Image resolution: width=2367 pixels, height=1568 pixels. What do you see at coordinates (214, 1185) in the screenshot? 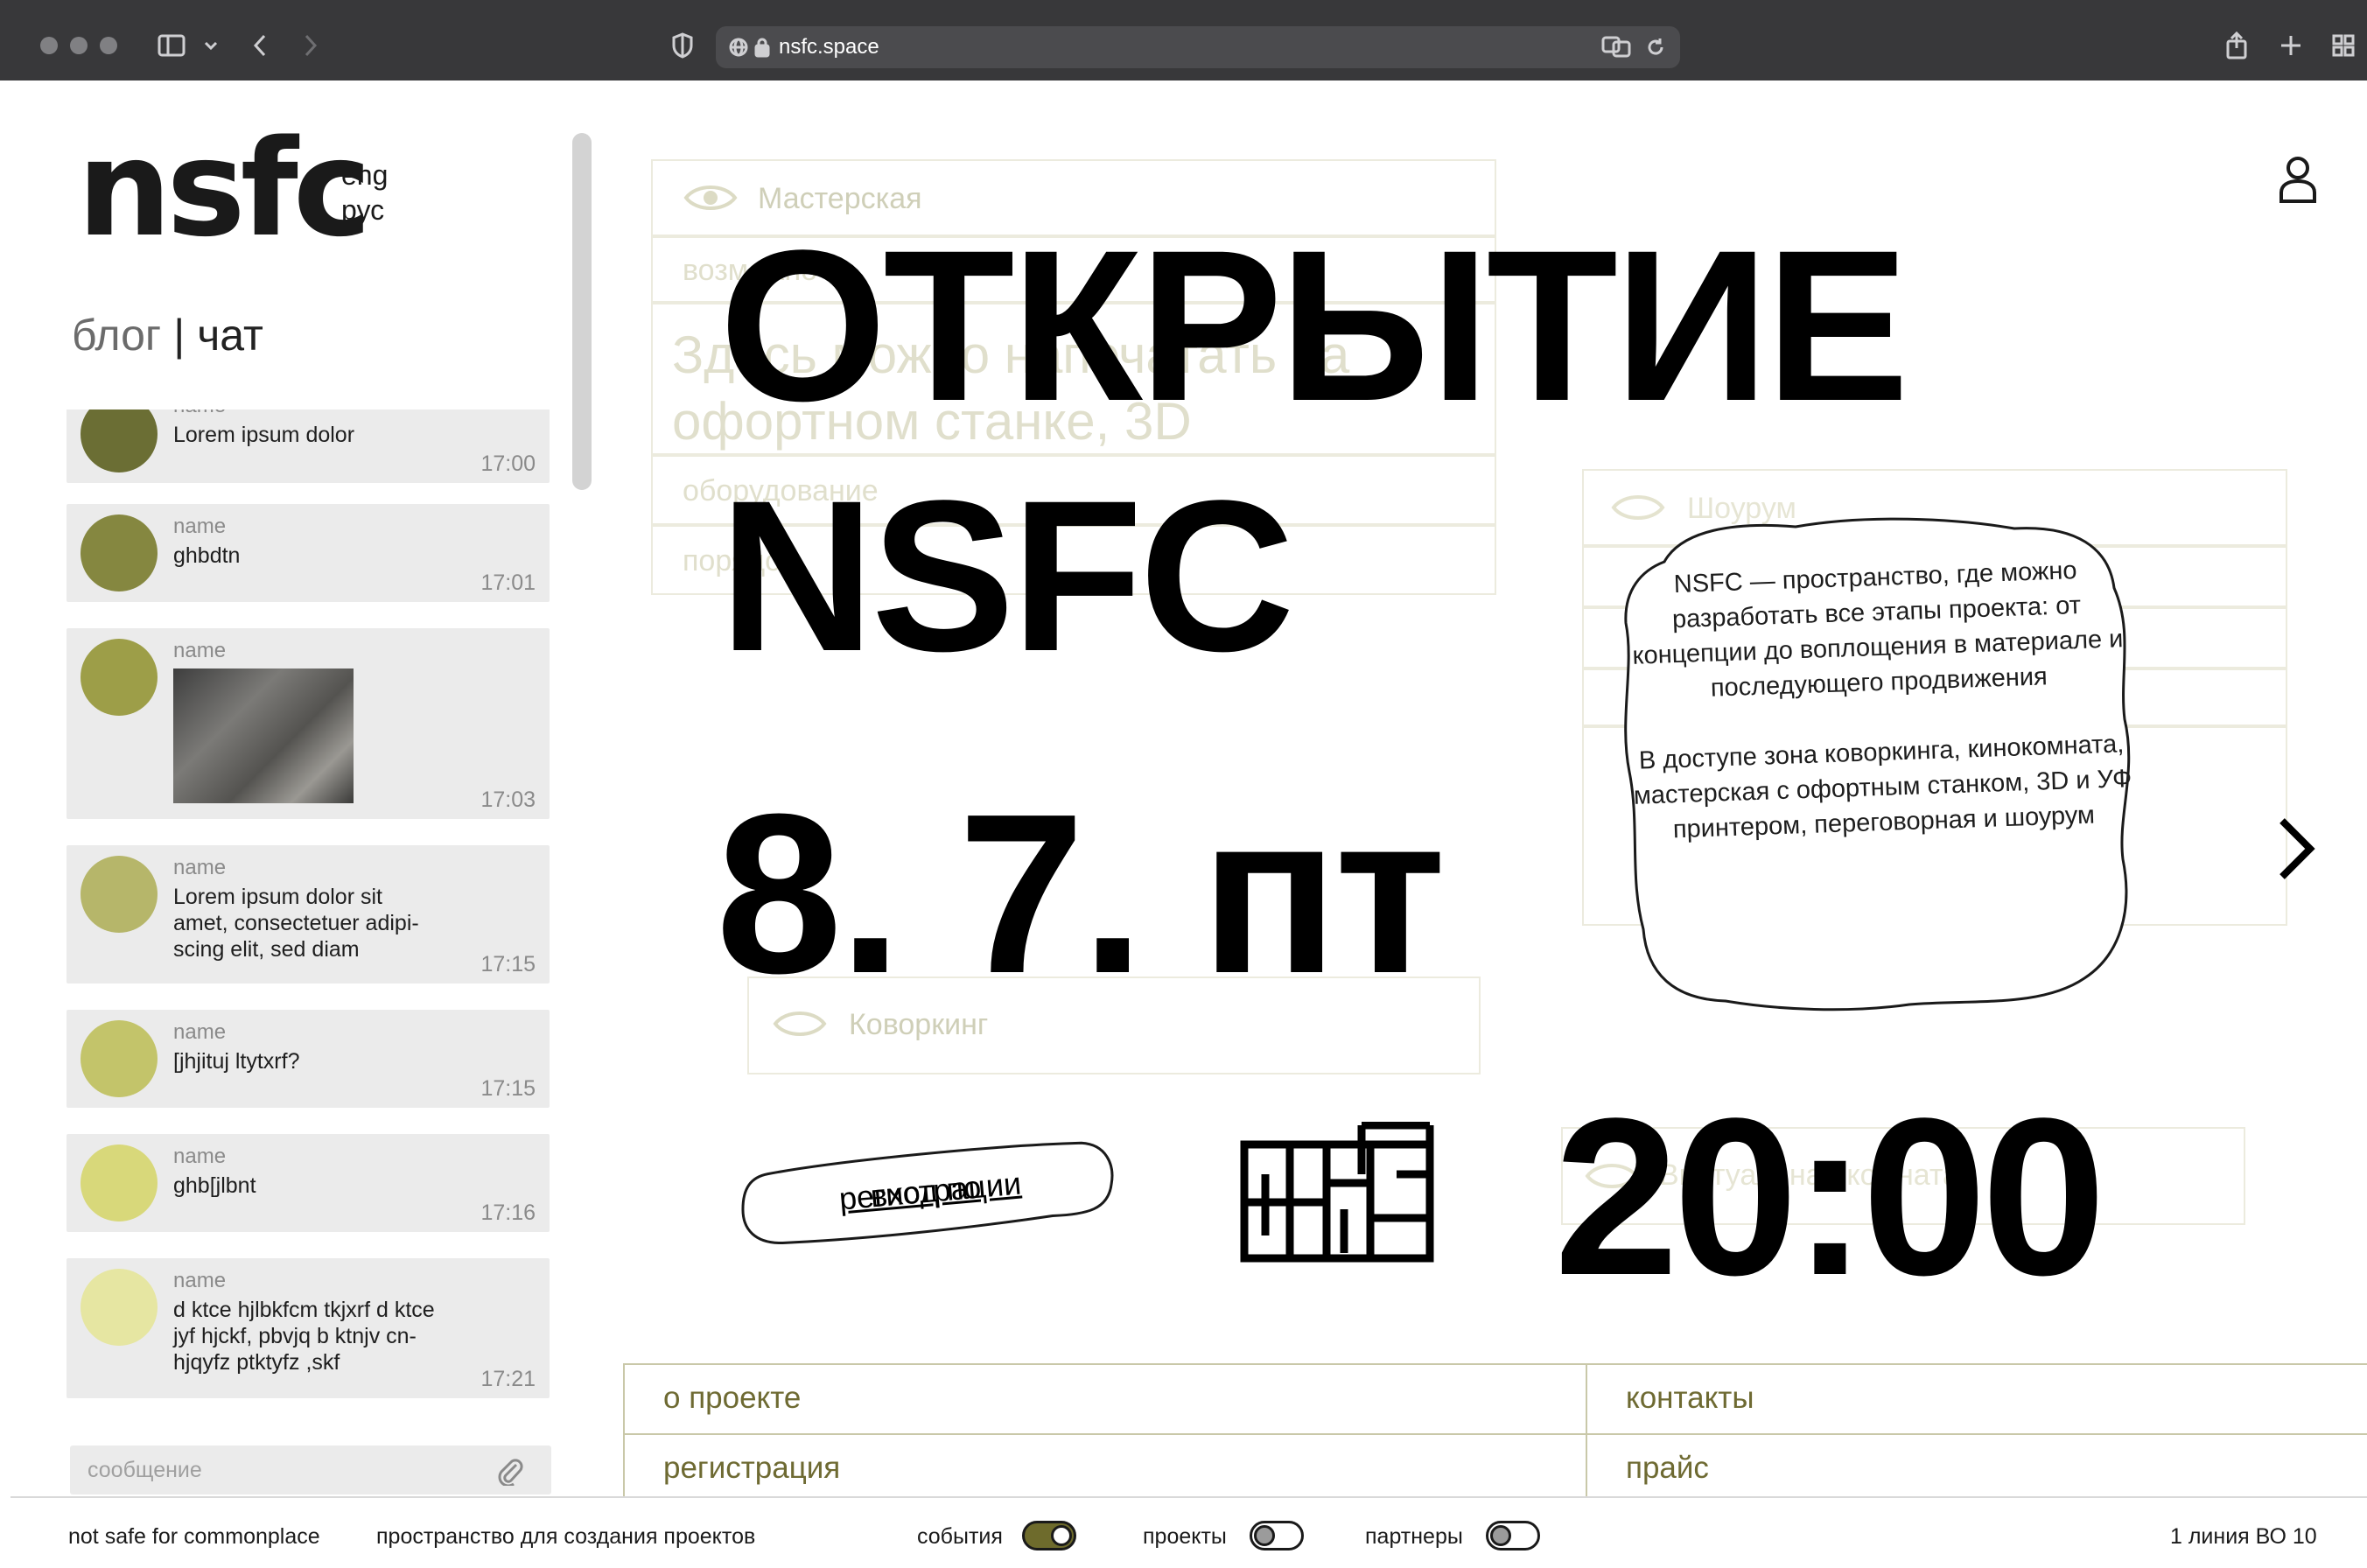
I see `message-text: ghb[jlbnt` at bounding box center [214, 1185].